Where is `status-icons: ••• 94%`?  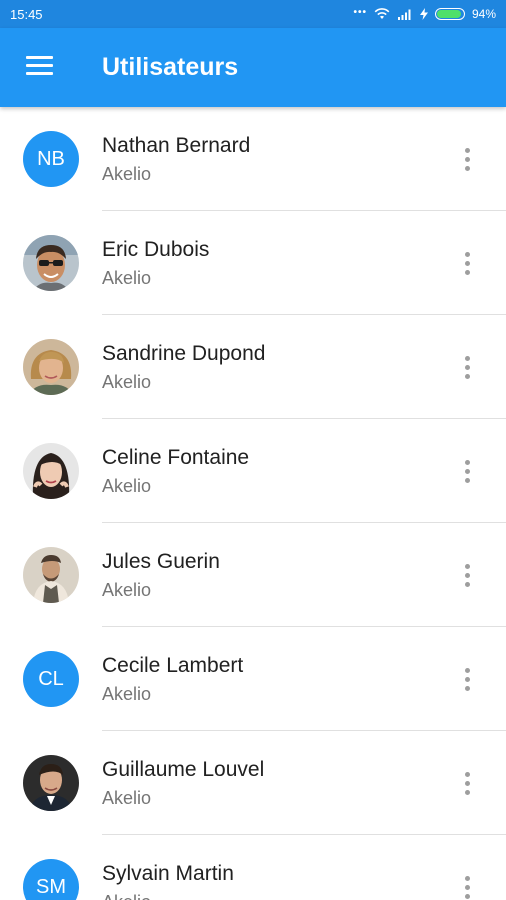
status-icons: ••• 94% is located at coordinates (424, 14).